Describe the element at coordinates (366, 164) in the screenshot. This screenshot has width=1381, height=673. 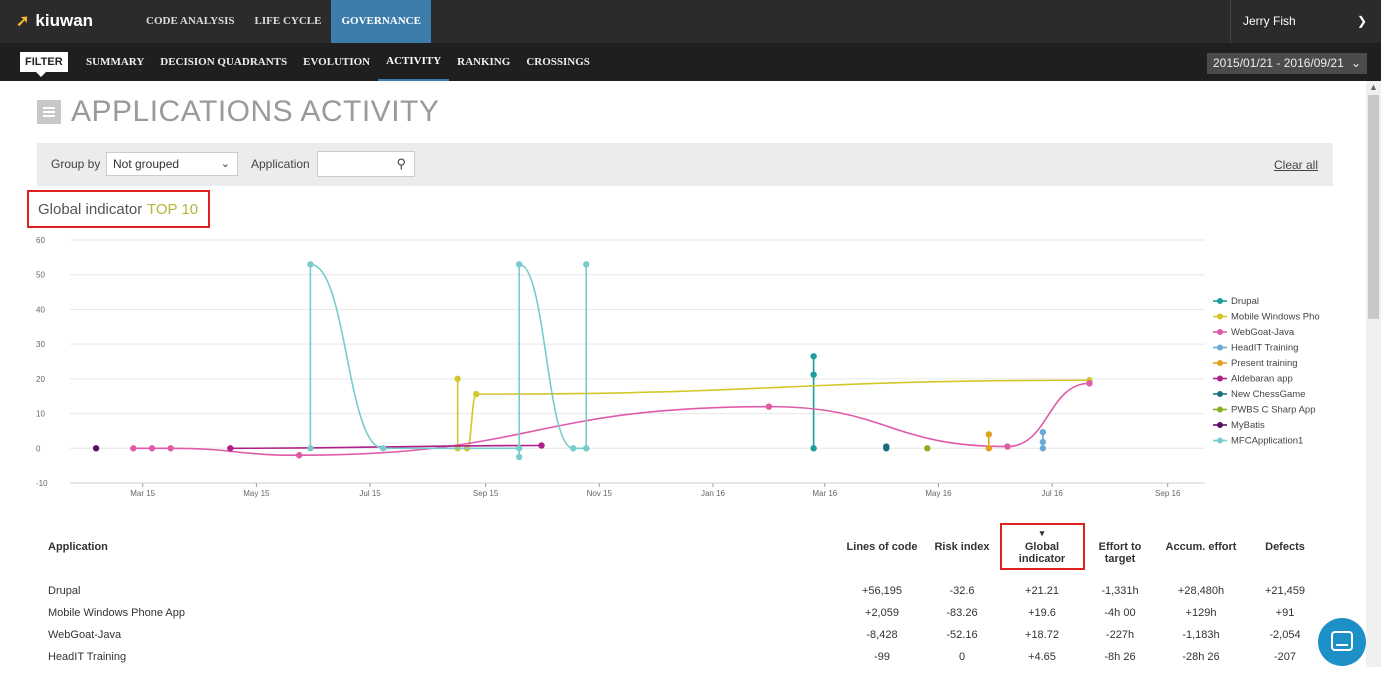
I see `application-search-input: ⚲` at that location.